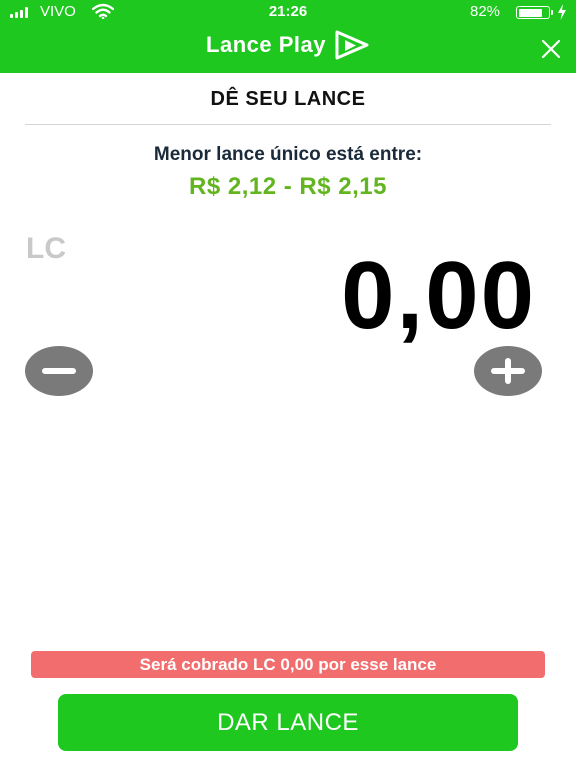  Describe the element at coordinates (551, 49) in the screenshot. I see `close-icon` at that location.